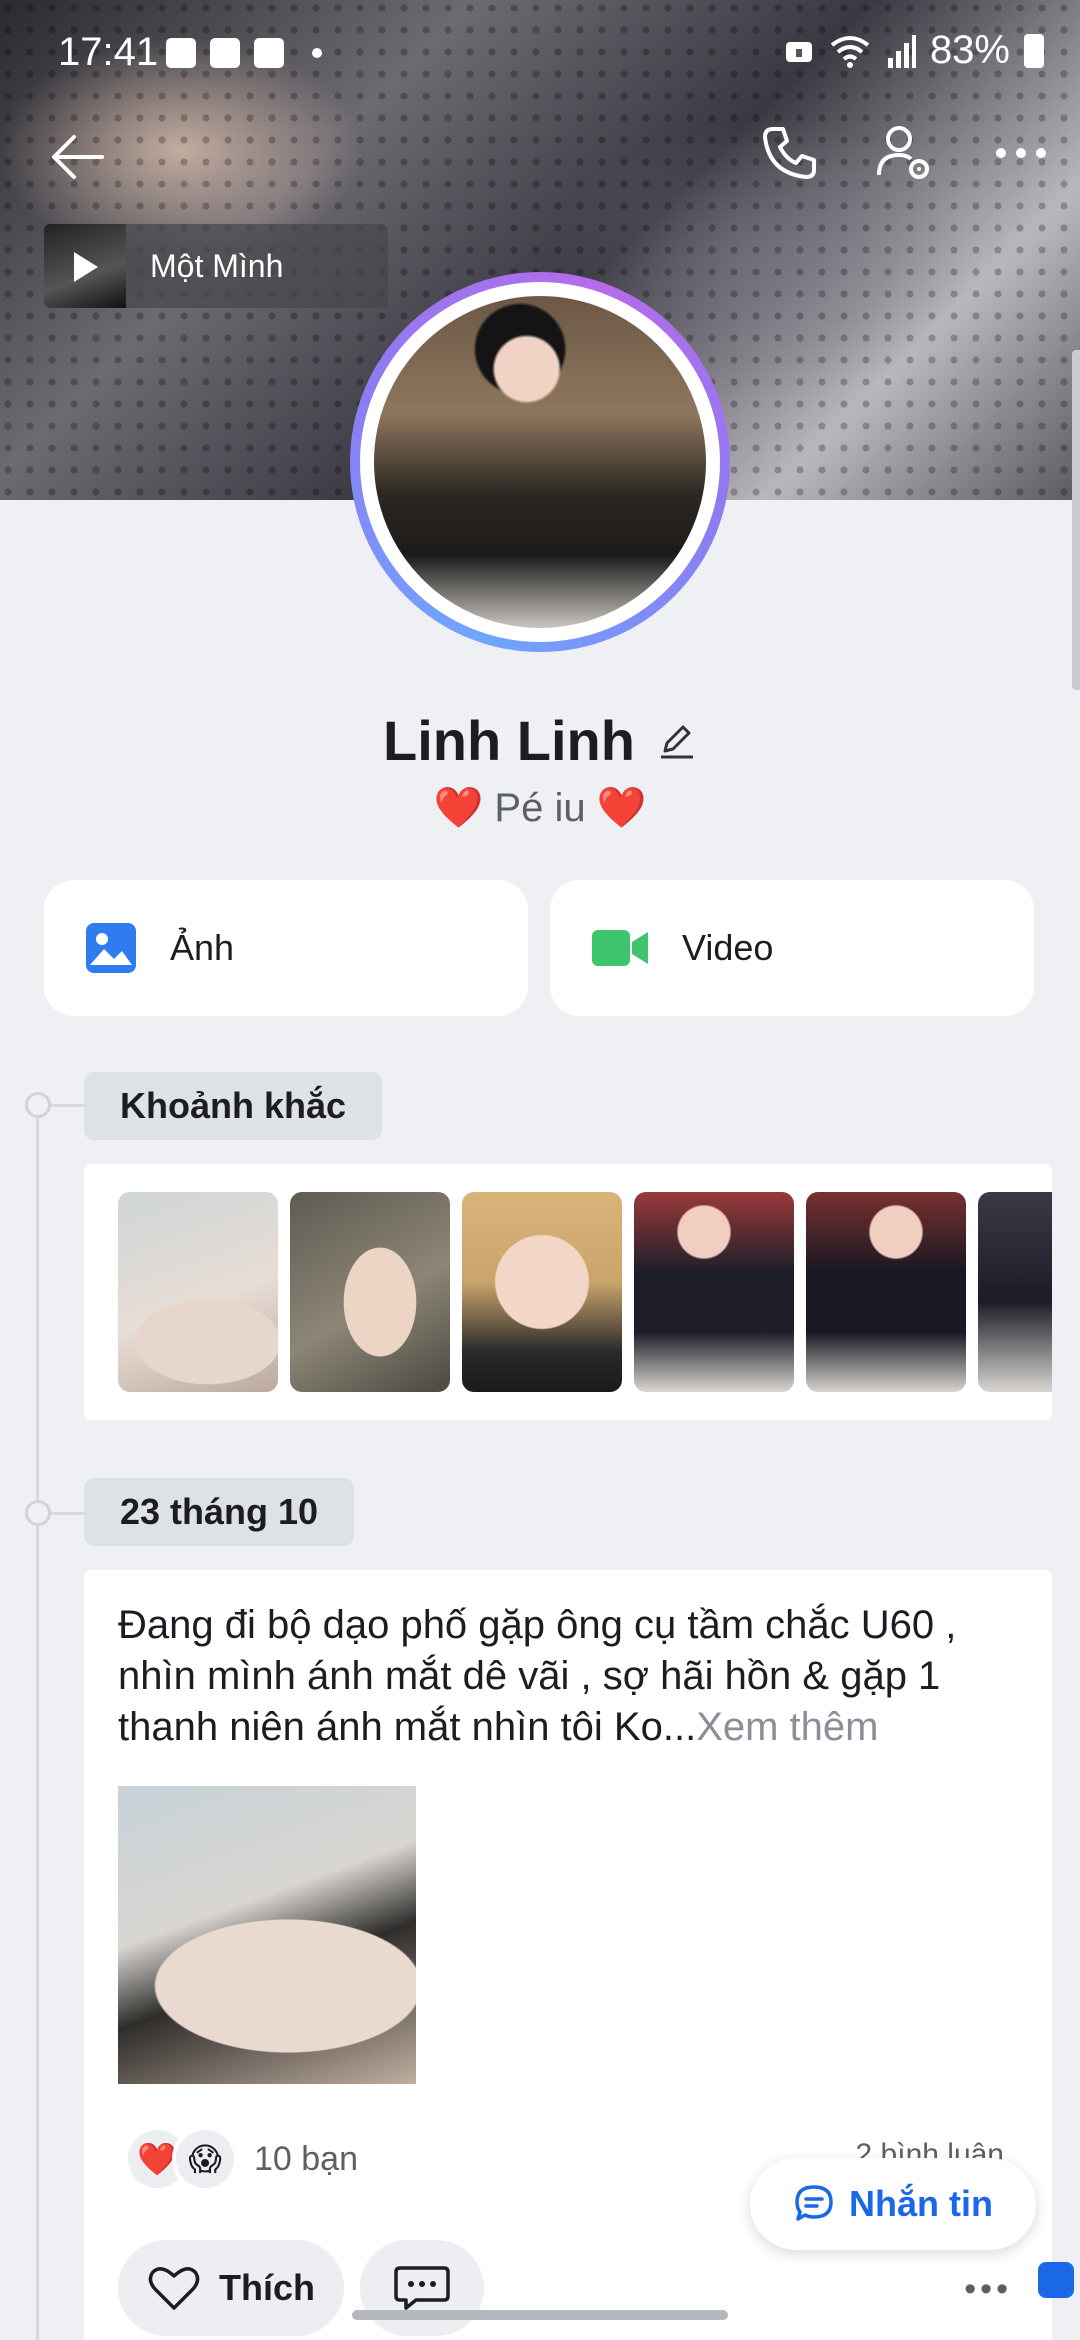  I want to click on profile-music: Một Mình, so click(216, 266).